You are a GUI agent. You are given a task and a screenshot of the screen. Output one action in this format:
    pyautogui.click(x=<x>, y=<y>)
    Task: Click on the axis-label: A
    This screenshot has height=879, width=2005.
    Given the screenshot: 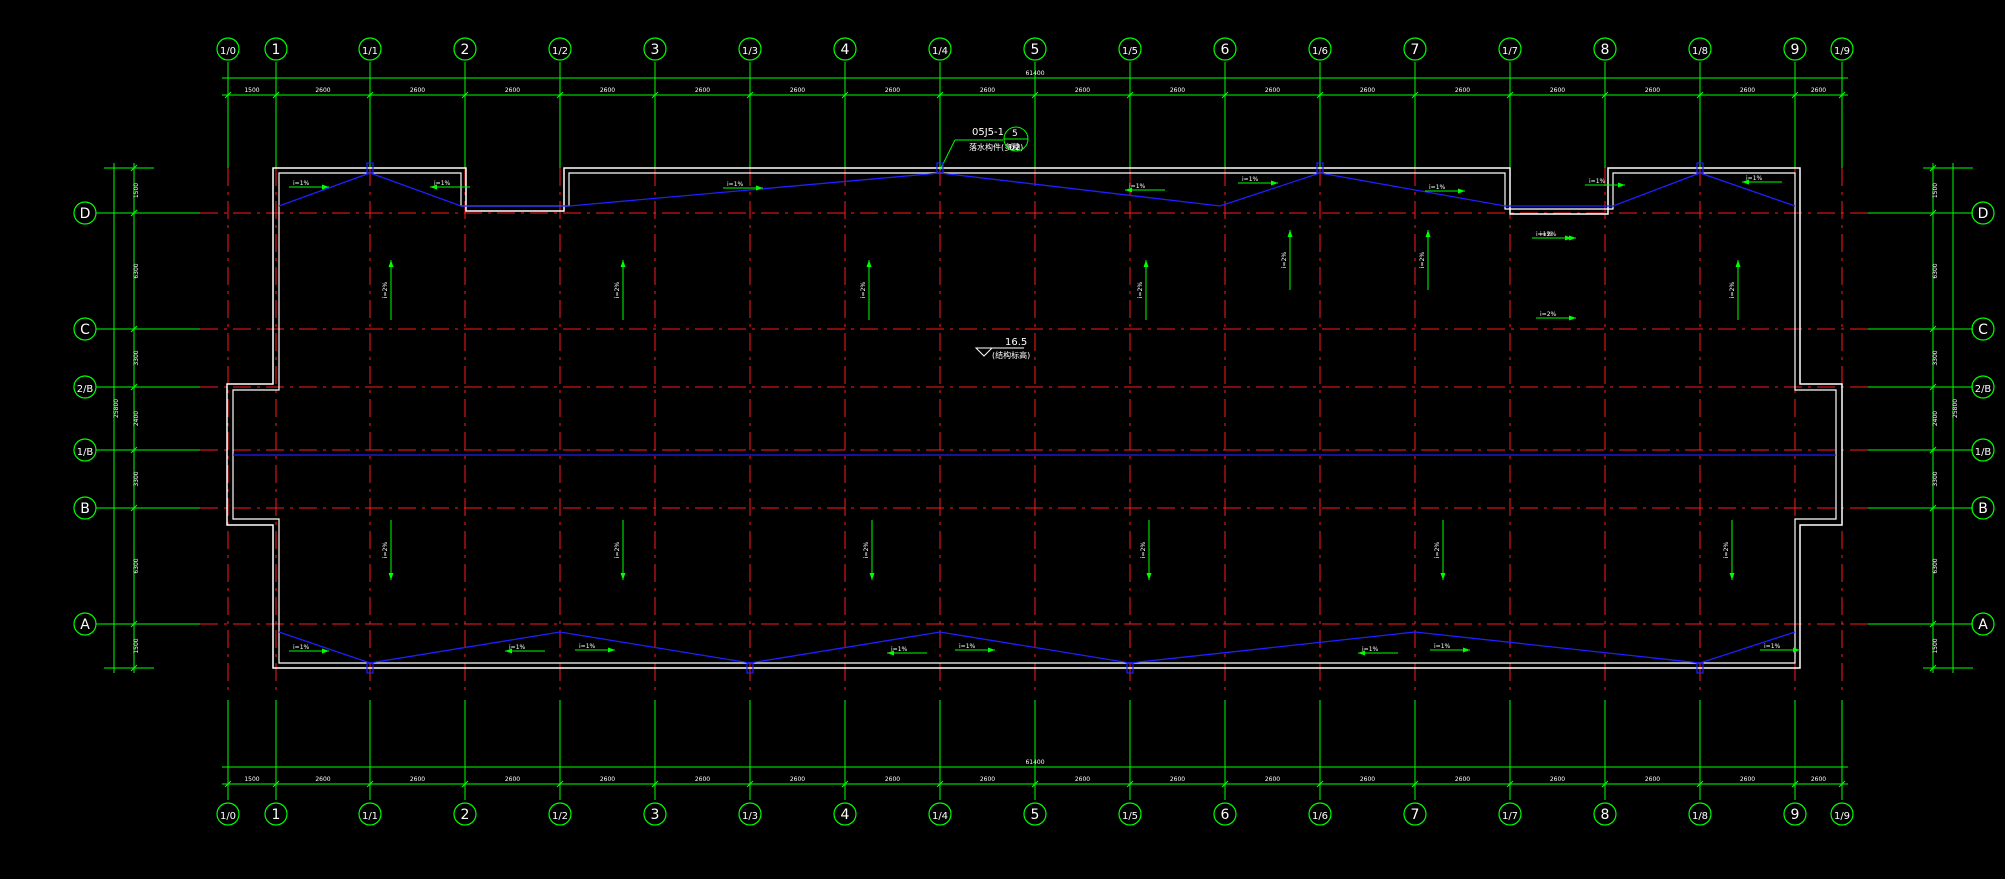 What is the action you would take?
    pyautogui.click(x=1983, y=625)
    